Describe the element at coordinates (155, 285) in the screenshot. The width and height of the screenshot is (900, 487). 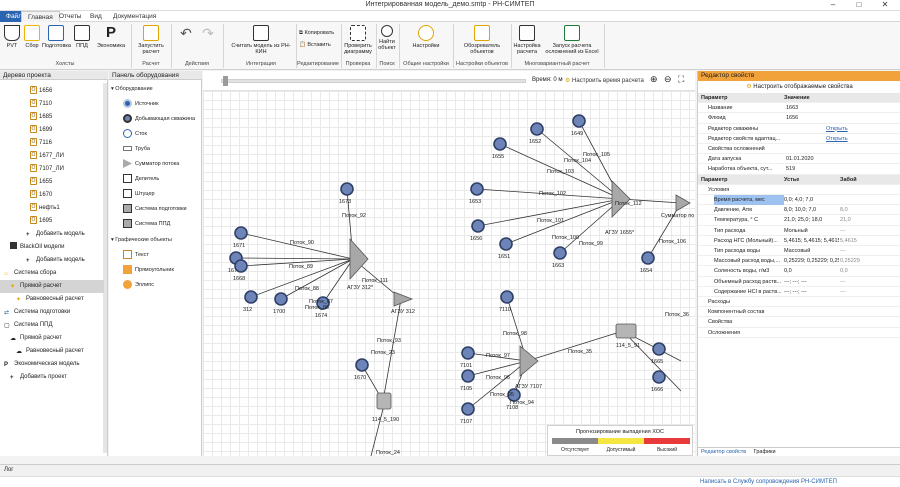
I see `graphic-item-ellipse-tool: Эллипс` at that location.